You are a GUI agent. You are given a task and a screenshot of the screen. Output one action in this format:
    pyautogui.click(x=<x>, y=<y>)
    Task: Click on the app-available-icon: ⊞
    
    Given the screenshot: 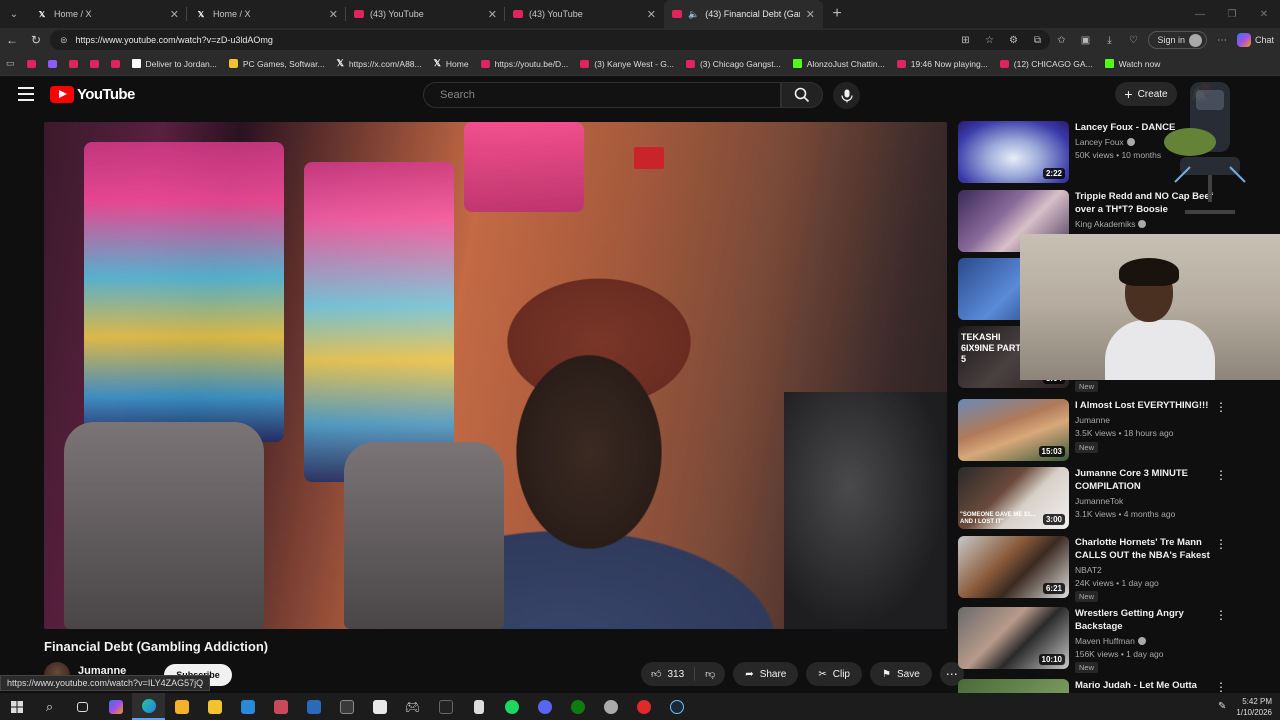 What is the action you would take?
    pyautogui.click(x=965, y=40)
    